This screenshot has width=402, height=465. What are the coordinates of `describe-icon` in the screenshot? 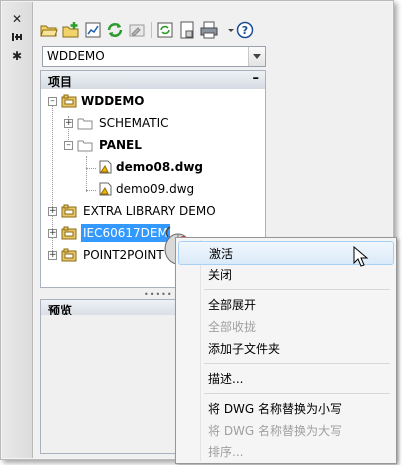 It's located at (137, 30).